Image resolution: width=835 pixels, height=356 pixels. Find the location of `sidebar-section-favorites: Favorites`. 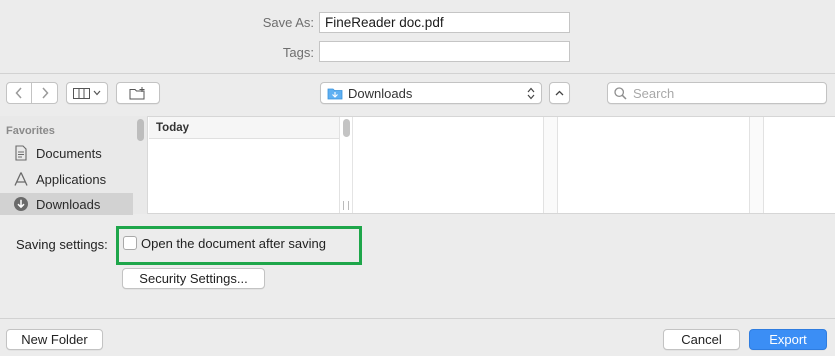

sidebar-section-favorites: Favorites is located at coordinates (30, 131).